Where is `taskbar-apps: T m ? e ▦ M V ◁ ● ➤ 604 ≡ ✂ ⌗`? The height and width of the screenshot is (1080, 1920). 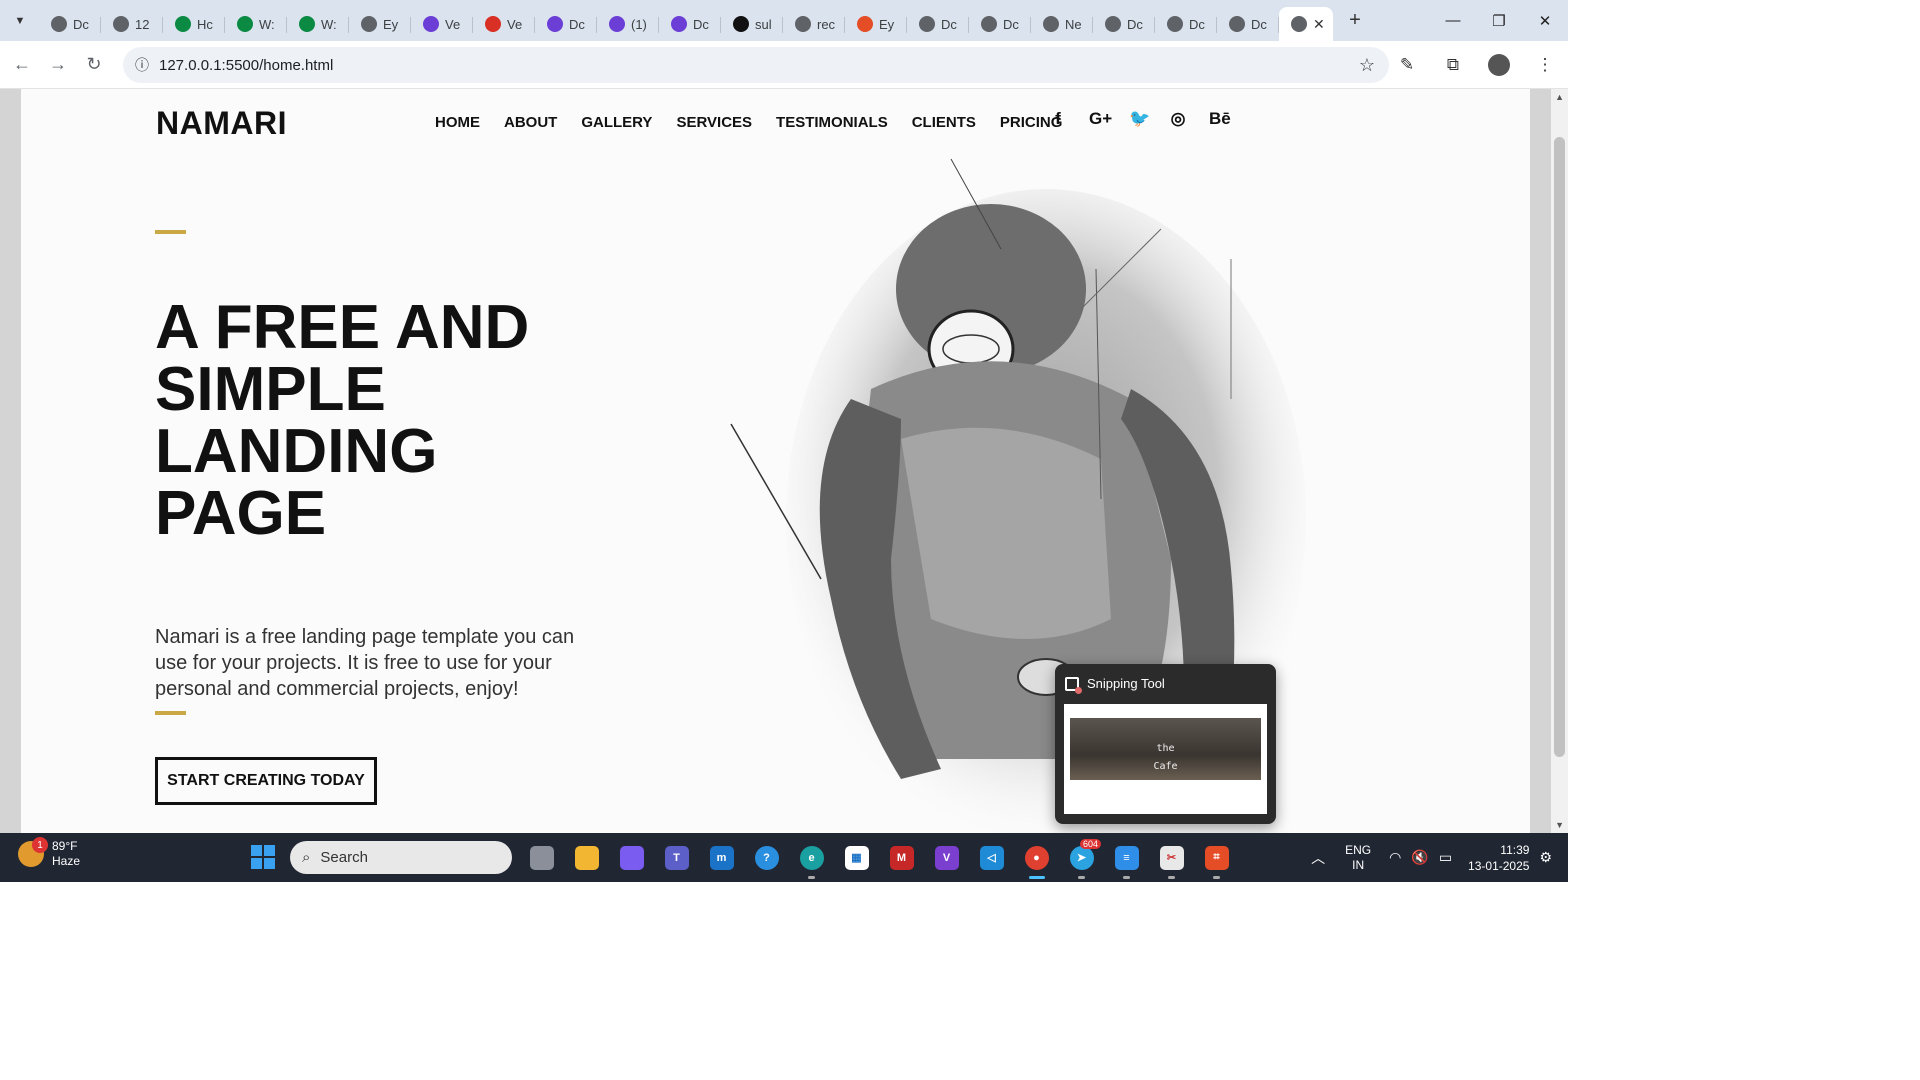 taskbar-apps: T m ? e ▦ M V ◁ ● ➤ 604 ≡ ✂ ⌗ is located at coordinates (879, 859).